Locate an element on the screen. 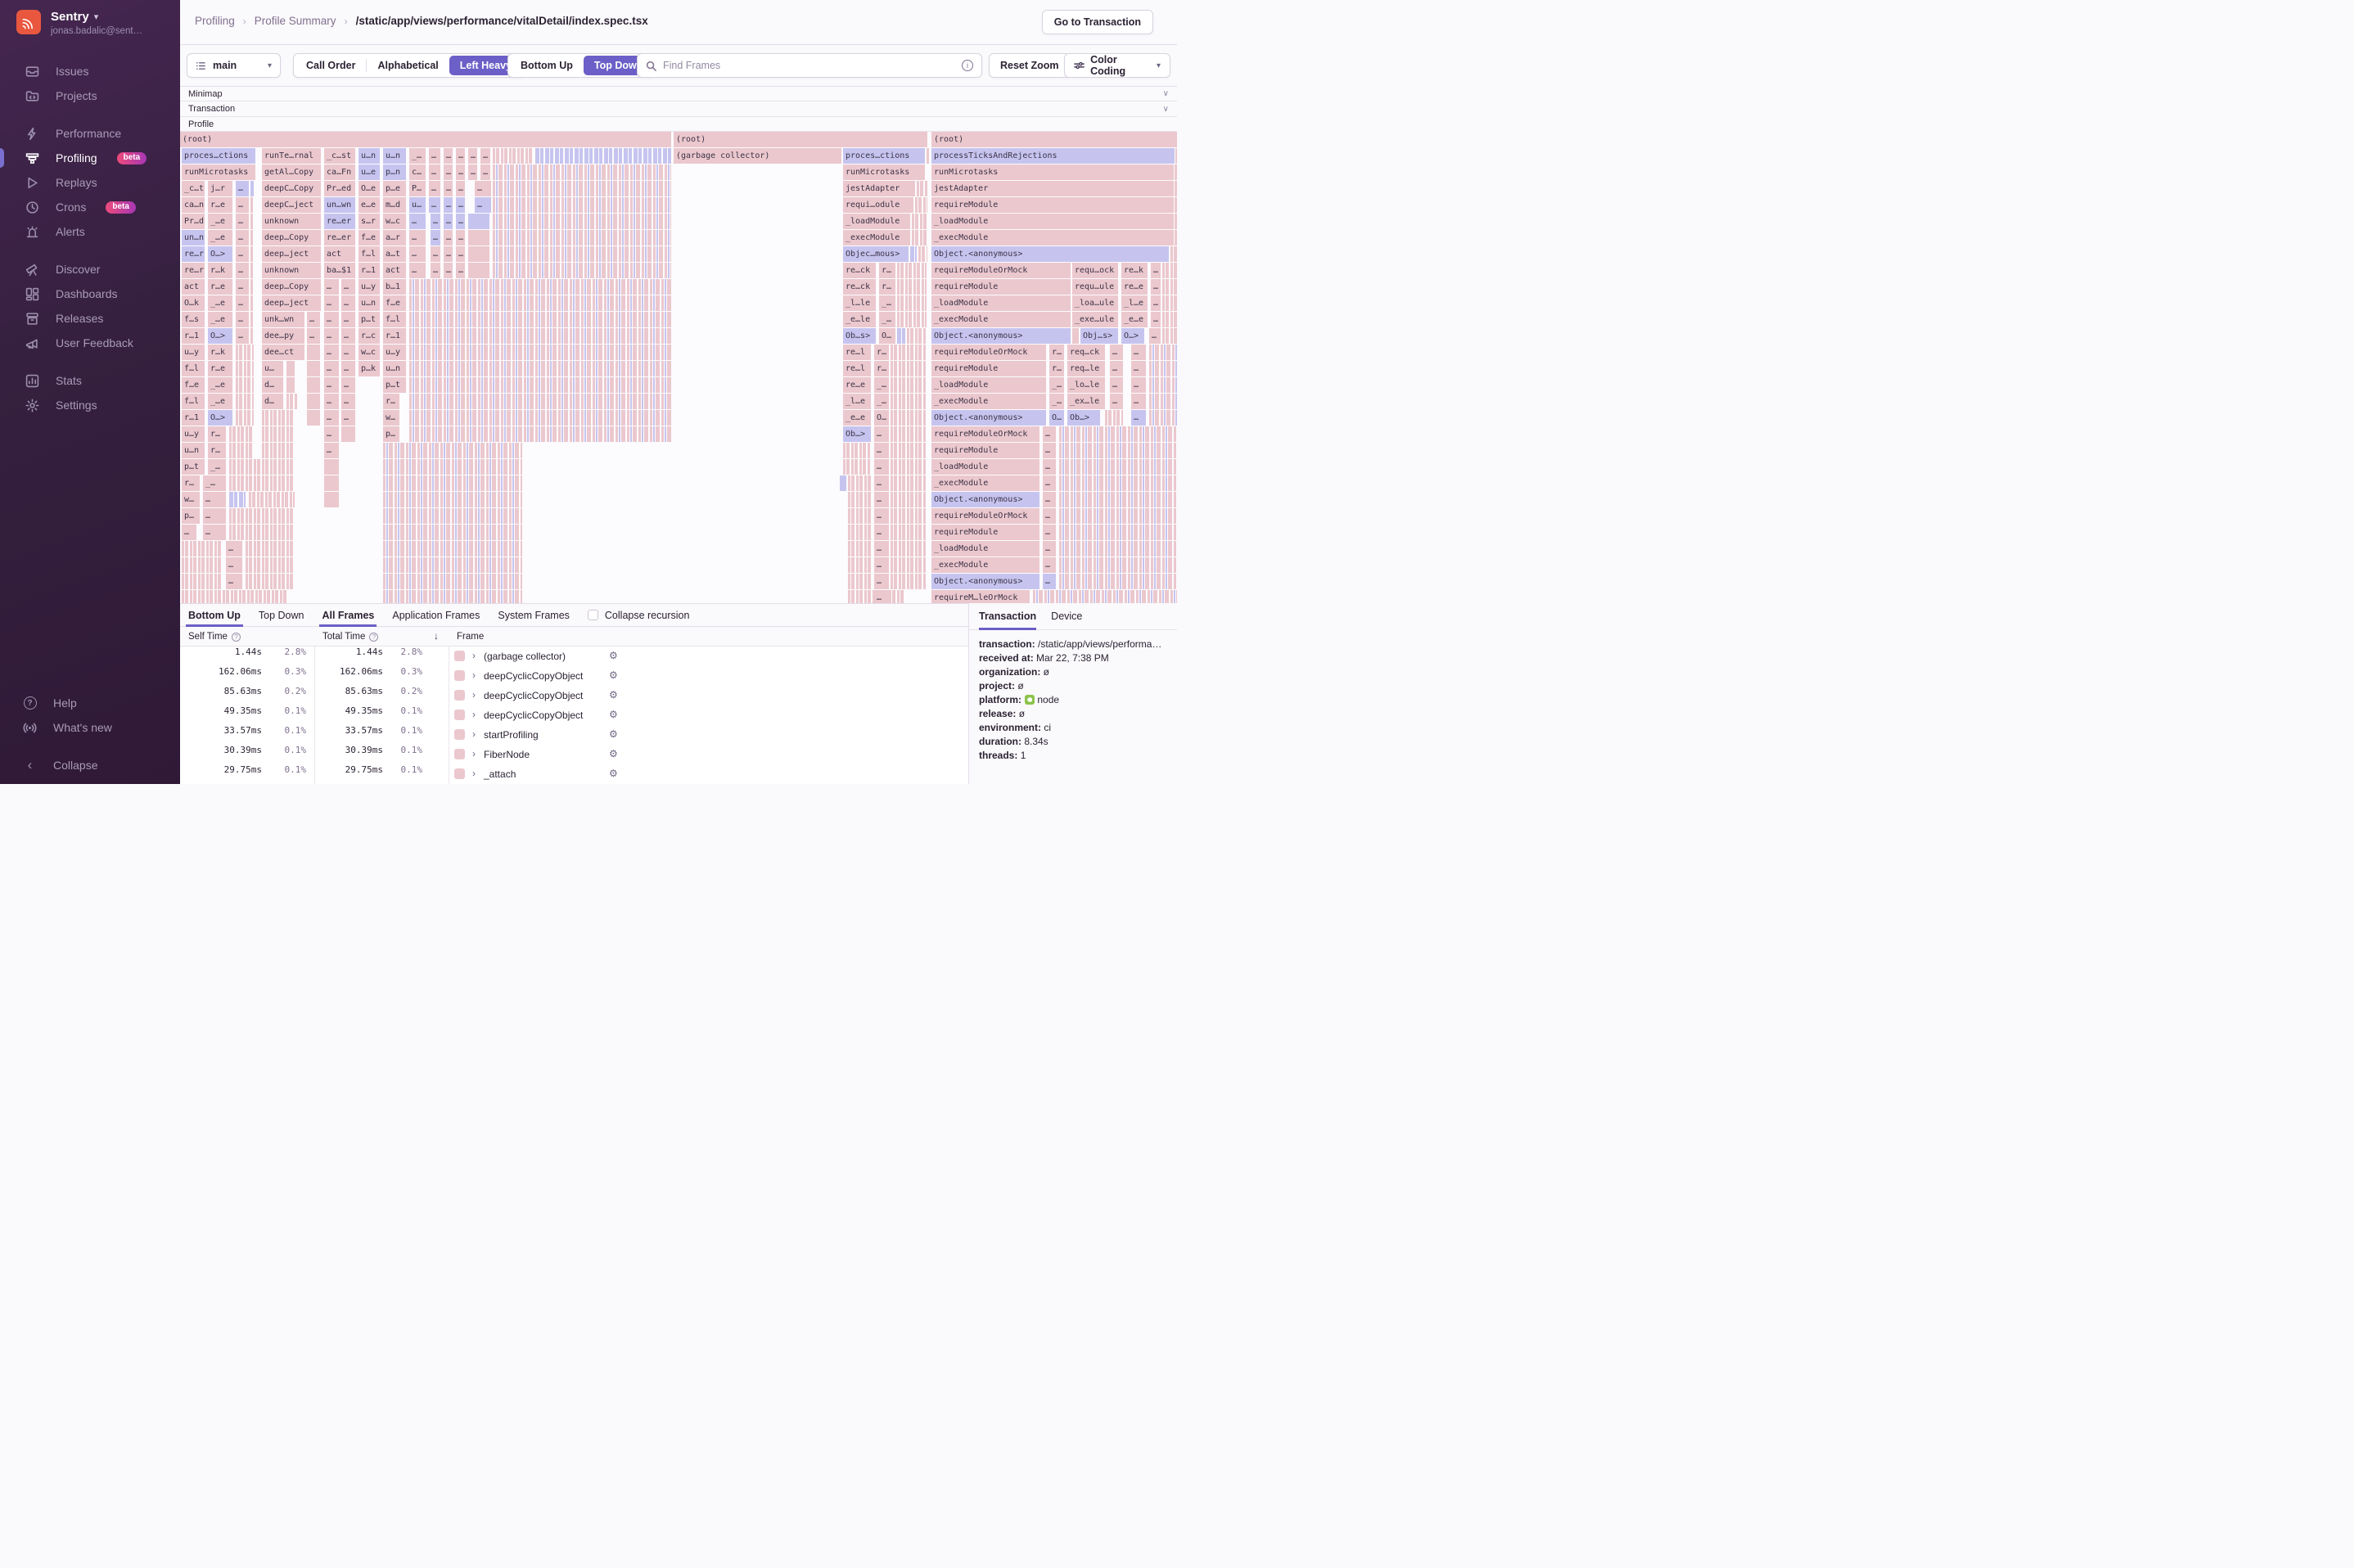  expand-chevron-icon: › is located at coordinates (474, 753).